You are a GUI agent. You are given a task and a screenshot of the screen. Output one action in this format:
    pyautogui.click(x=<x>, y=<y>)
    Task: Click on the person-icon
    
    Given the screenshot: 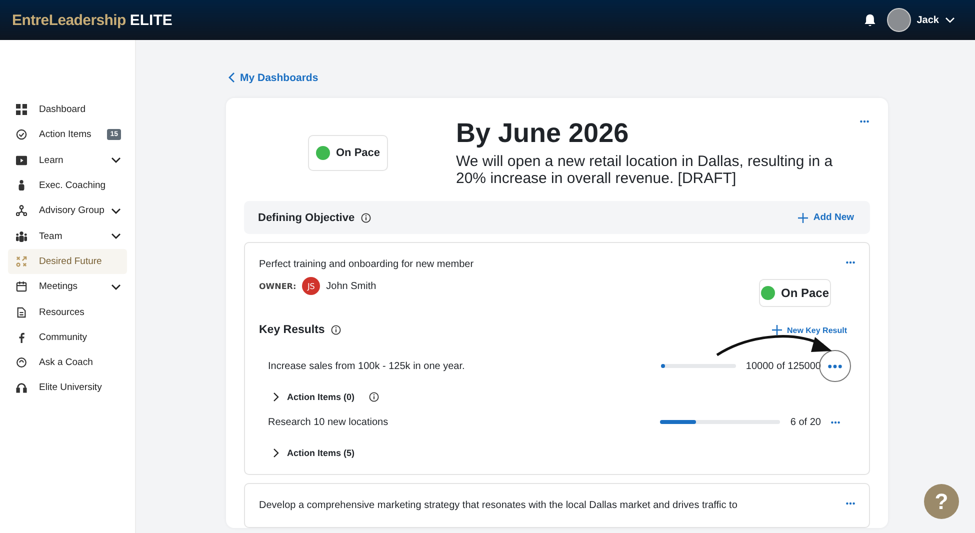 What is the action you would take?
    pyautogui.click(x=21, y=186)
    